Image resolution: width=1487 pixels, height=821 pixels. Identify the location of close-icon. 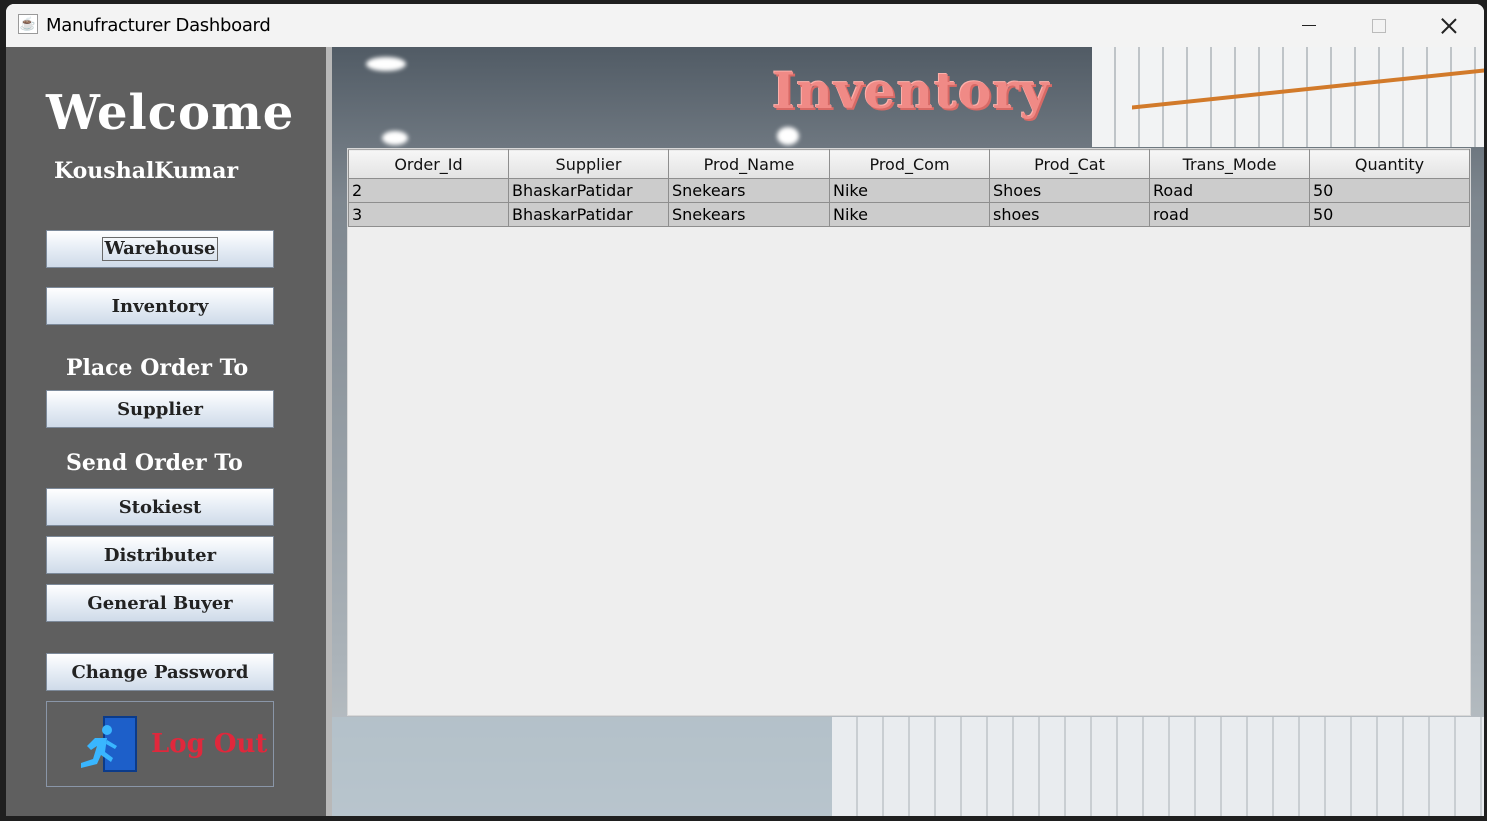
(1449, 26).